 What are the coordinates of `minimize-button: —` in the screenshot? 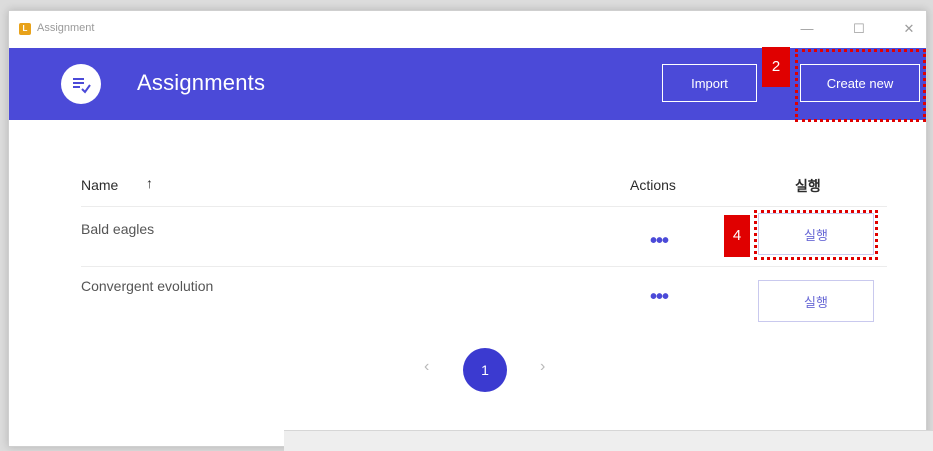 It's located at (807, 29).